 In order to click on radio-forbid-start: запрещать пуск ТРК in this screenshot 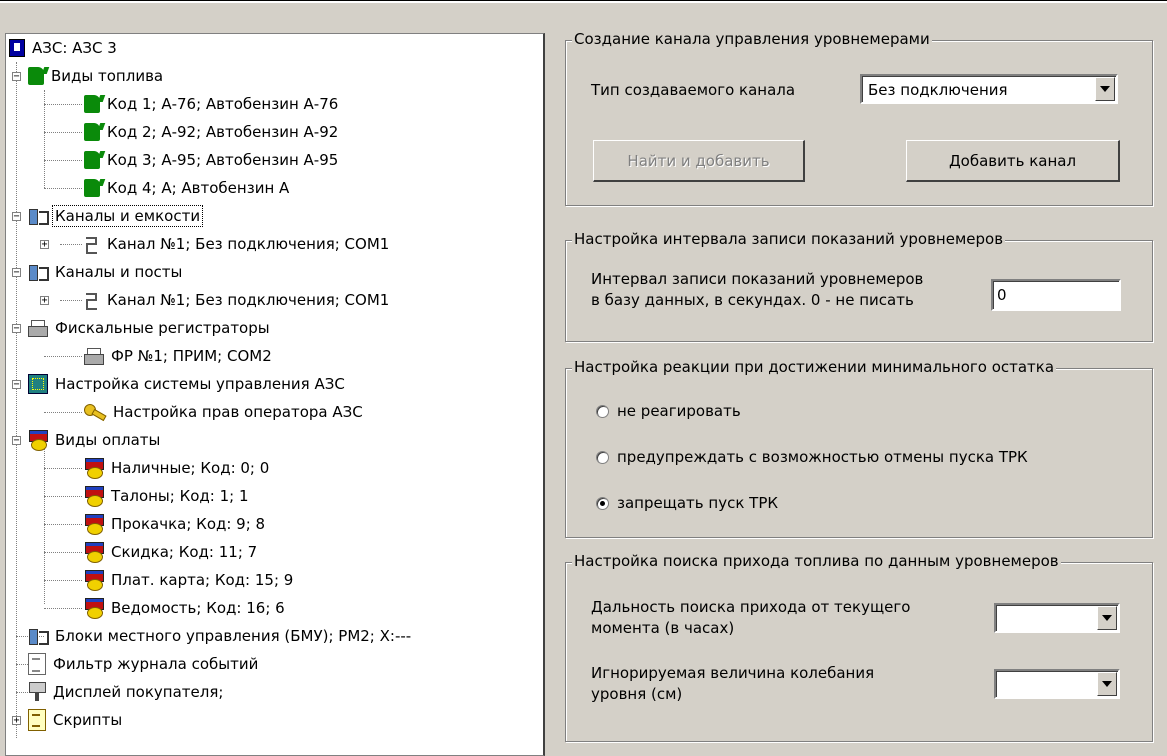, I will do `click(687, 503)`.